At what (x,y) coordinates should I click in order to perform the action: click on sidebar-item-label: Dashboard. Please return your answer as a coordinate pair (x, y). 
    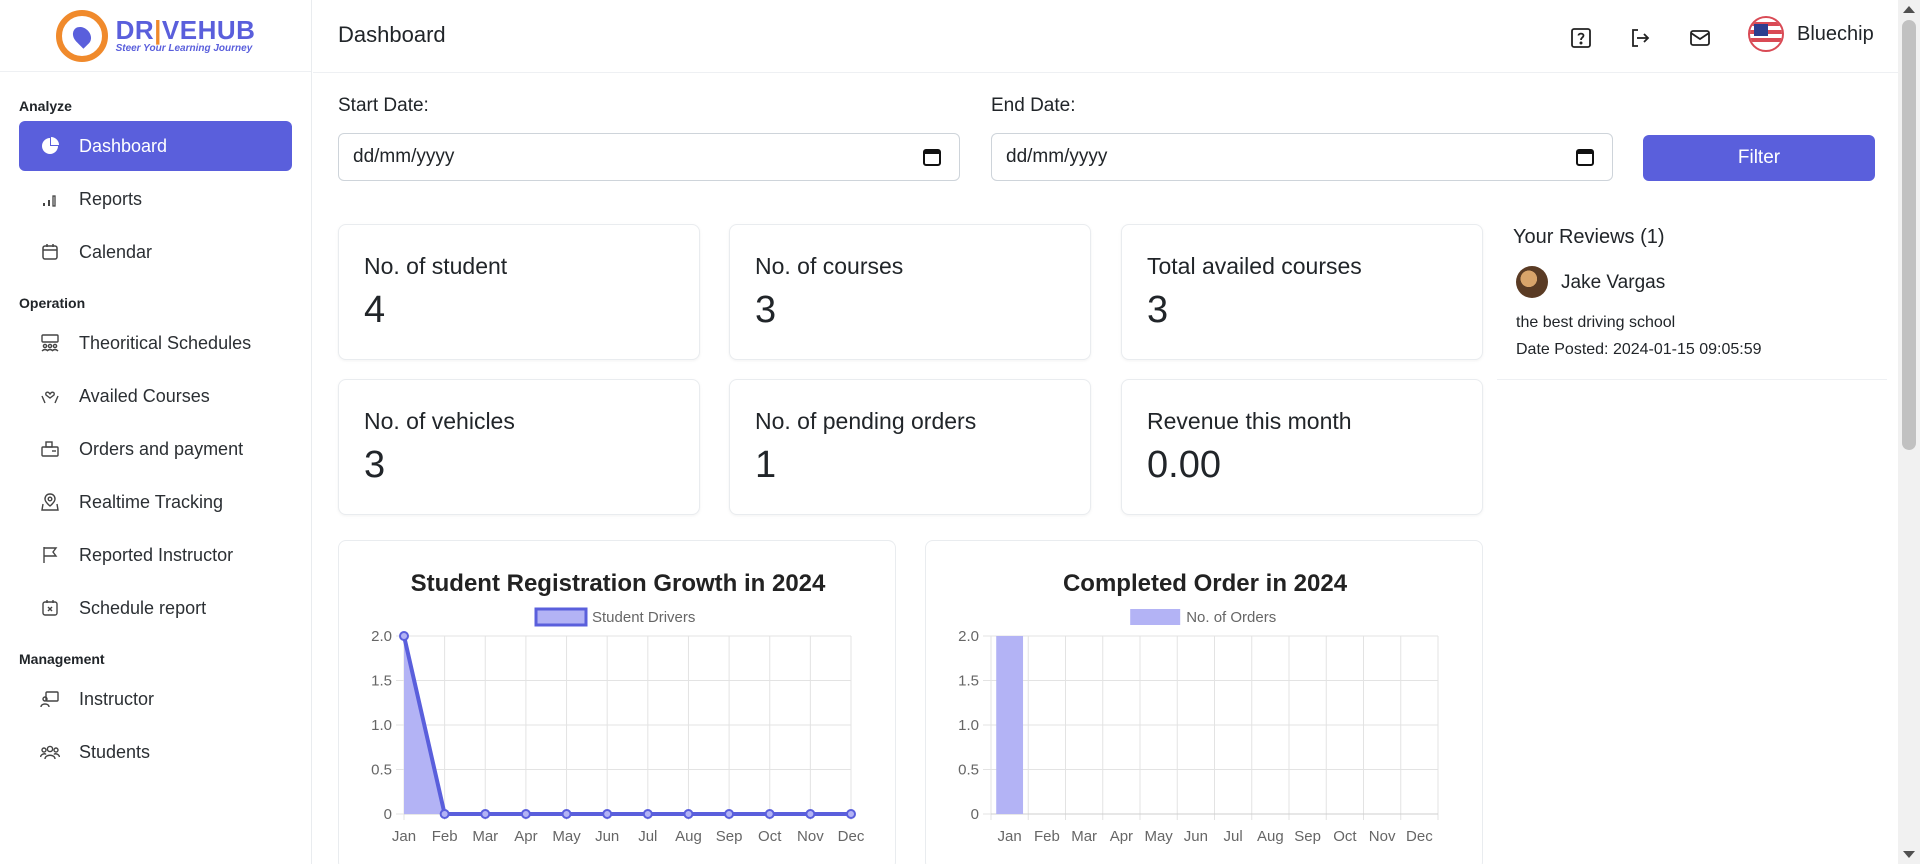
    Looking at the image, I should click on (123, 145).